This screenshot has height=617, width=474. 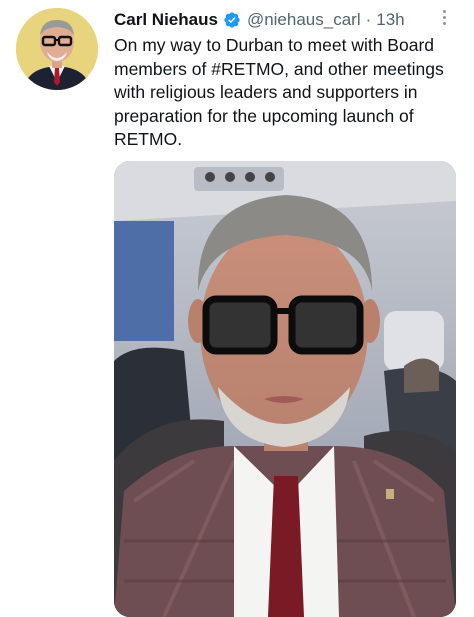 I want to click on verified-badge-icon, so click(x=232, y=20).